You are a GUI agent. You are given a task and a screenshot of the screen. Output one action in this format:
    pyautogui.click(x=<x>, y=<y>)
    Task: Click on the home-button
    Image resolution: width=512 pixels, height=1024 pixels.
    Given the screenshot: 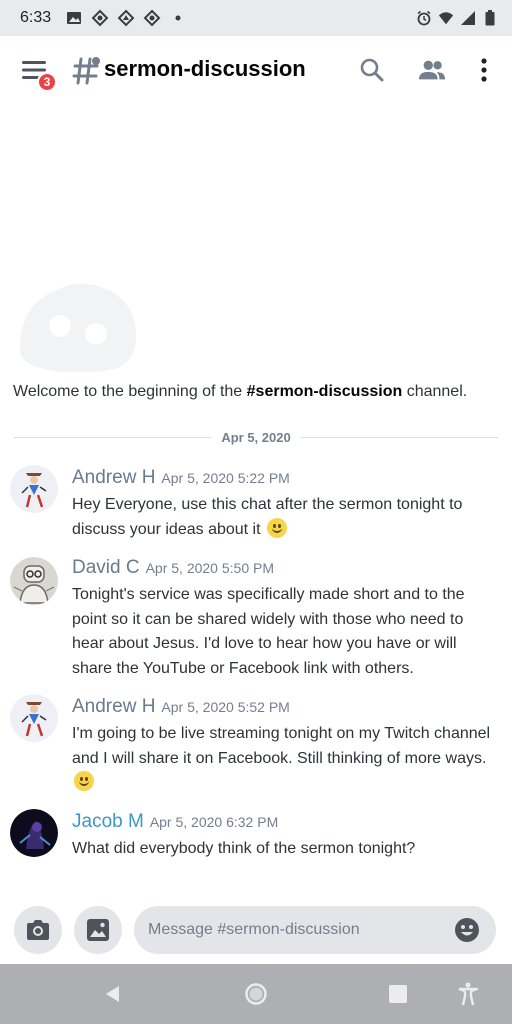 What is the action you would take?
    pyautogui.click(x=256, y=994)
    